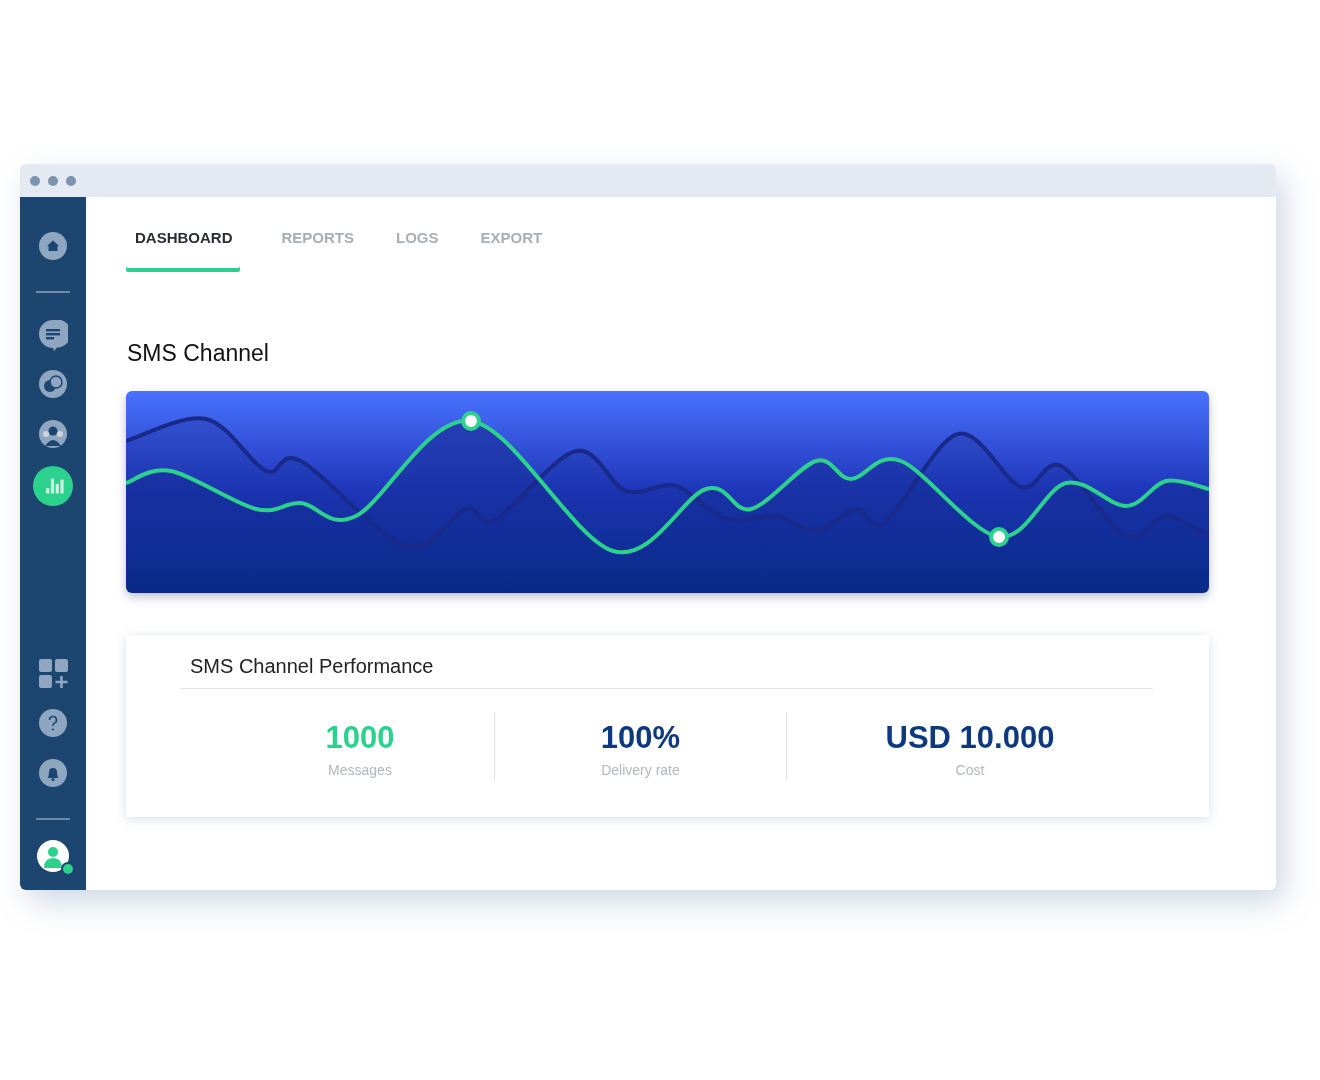 This screenshot has width=1320, height=1080. What do you see at coordinates (666, 672) in the screenshot?
I see `card-title: SMS Channel Performance` at bounding box center [666, 672].